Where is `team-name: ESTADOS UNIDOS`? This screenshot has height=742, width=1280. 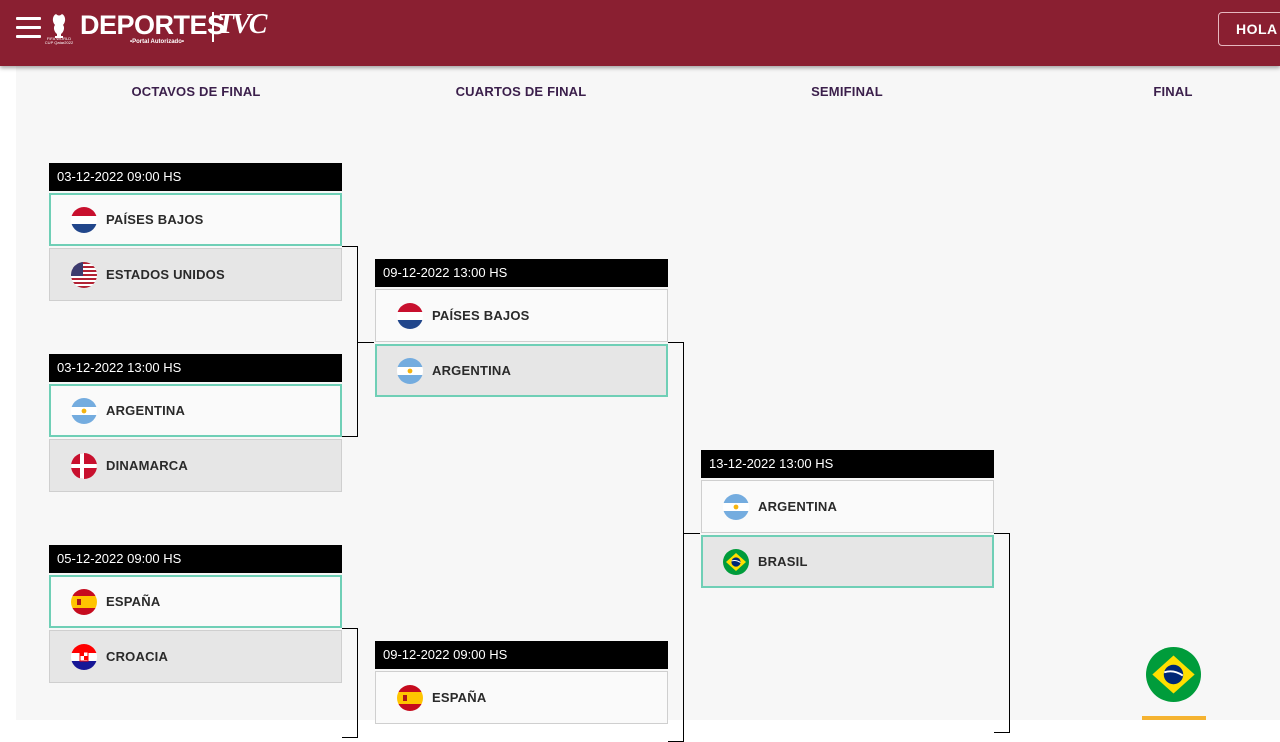
team-name: ESTADOS UNIDOS is located at coordinates (165, 274).